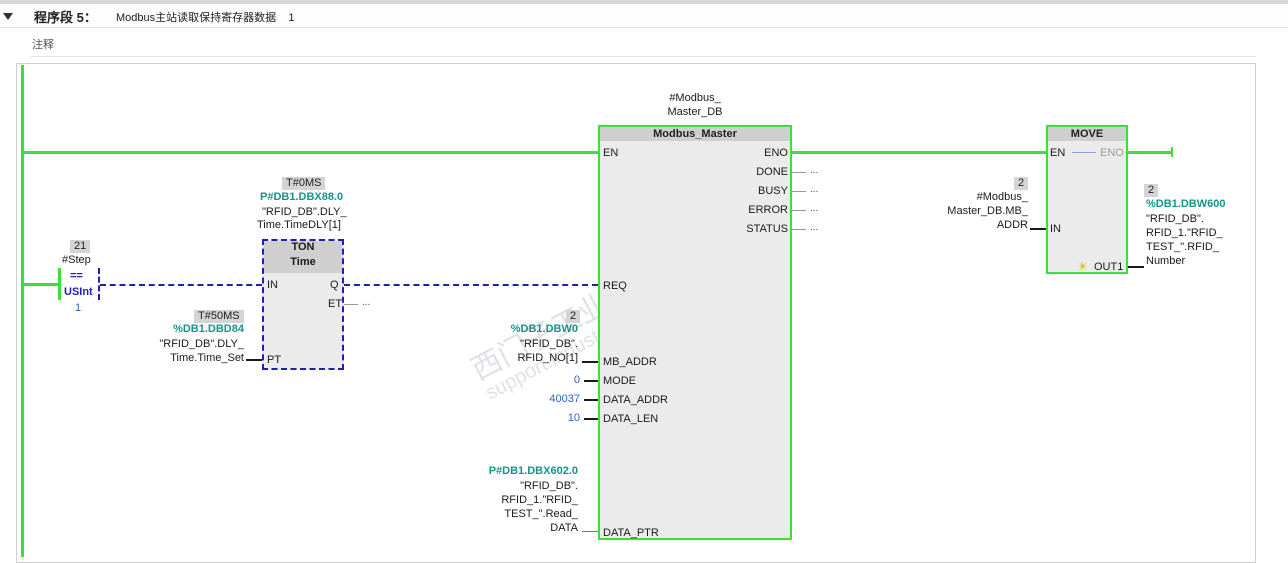  Describe the element at coordinates (519, 471) in the screenshot. I see `data-ptr-address: P#DB1.DBX602.0` at that location.